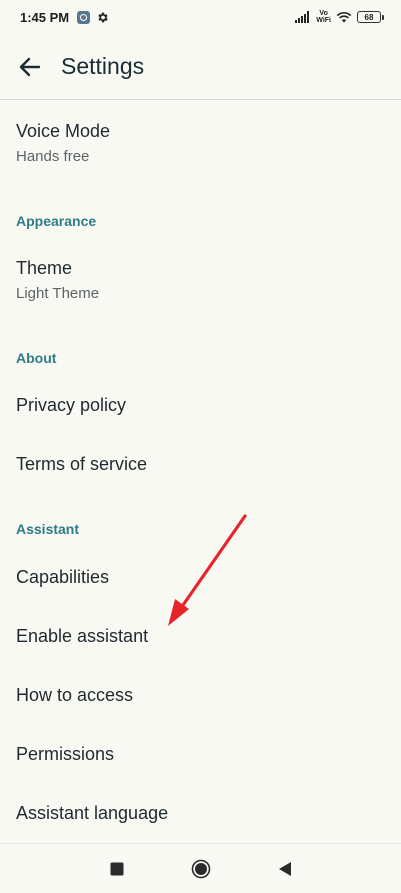 Image resolution: width=401 pixels, height=893 pixels. What do you see at coordinates (103, 66) in the screenshot?
I see `page-title: Settings` at bounding box center [103, 66].